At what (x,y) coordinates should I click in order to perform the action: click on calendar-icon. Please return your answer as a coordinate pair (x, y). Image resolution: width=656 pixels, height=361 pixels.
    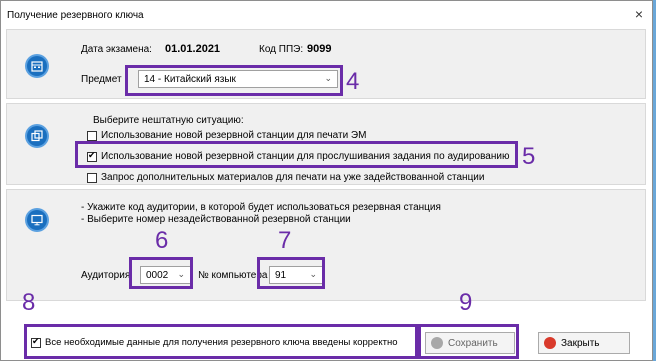
    Looking at the image, I should click on (37, 66).